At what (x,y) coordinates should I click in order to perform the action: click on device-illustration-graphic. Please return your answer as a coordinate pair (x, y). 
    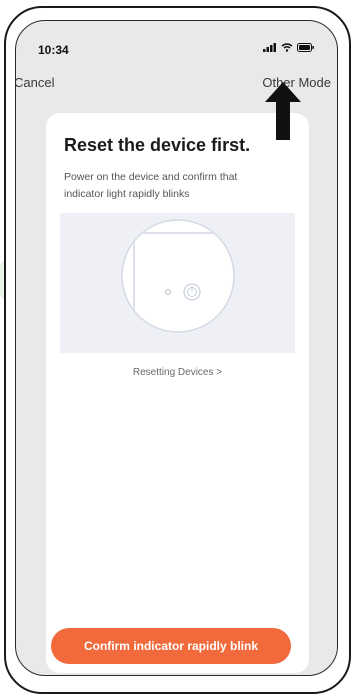
    Looking at the image, I should click on (178, 276).